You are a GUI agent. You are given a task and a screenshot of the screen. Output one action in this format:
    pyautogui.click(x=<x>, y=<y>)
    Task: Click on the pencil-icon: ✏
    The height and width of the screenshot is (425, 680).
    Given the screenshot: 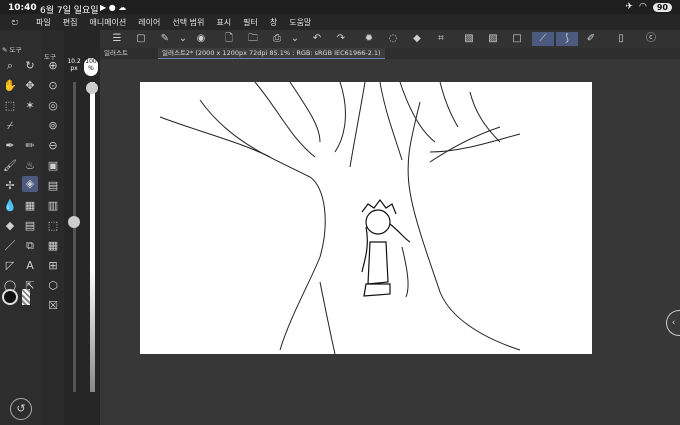 What is the action you would take?
    pyautogui.click(x=30, y=146)
    